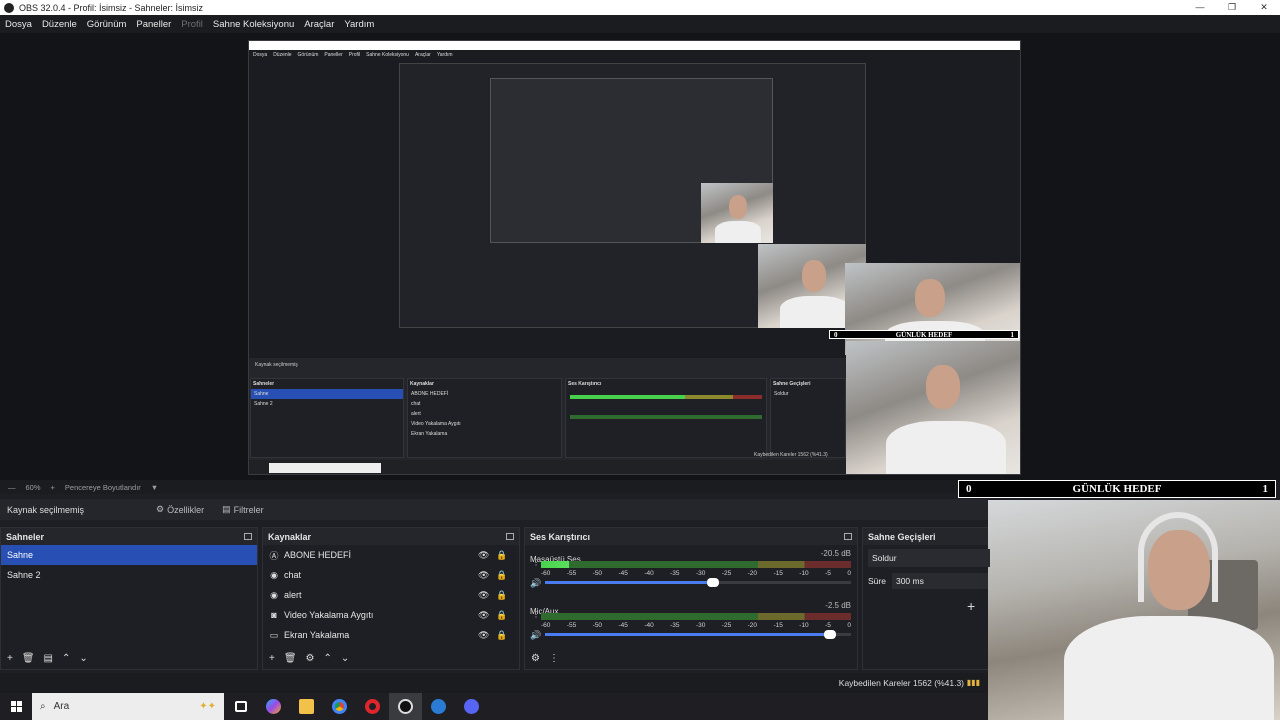  I want to click on advanced-audio-icon: ⚙, so click(535, 658).